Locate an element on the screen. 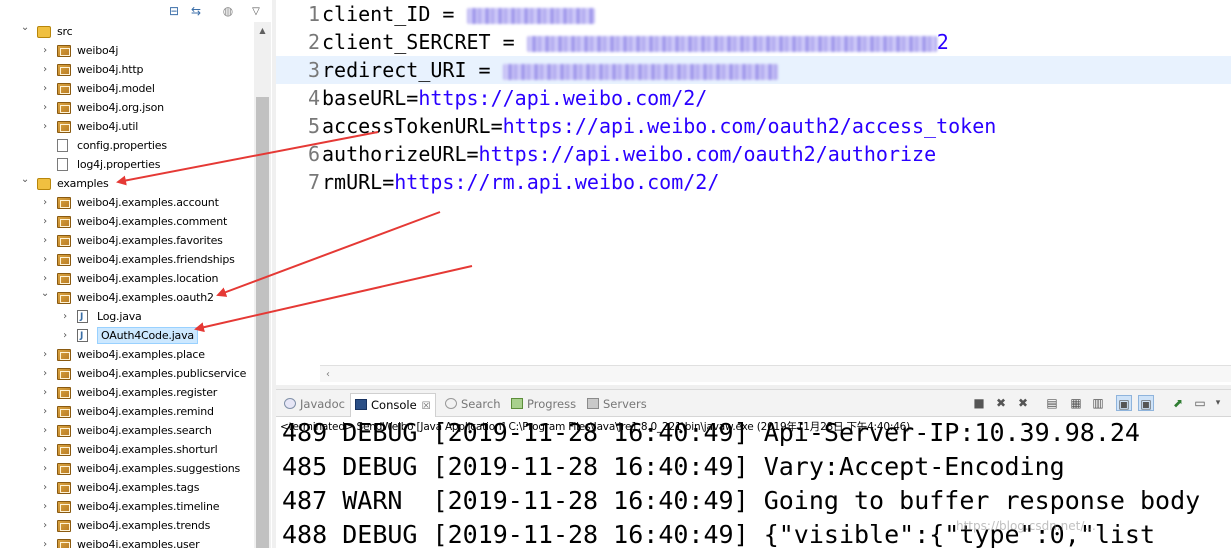 Image resolution: width=1231 pixels, height=548 pixels. collapse-all-icon: ⊟ is located at coordinates (174, 11).